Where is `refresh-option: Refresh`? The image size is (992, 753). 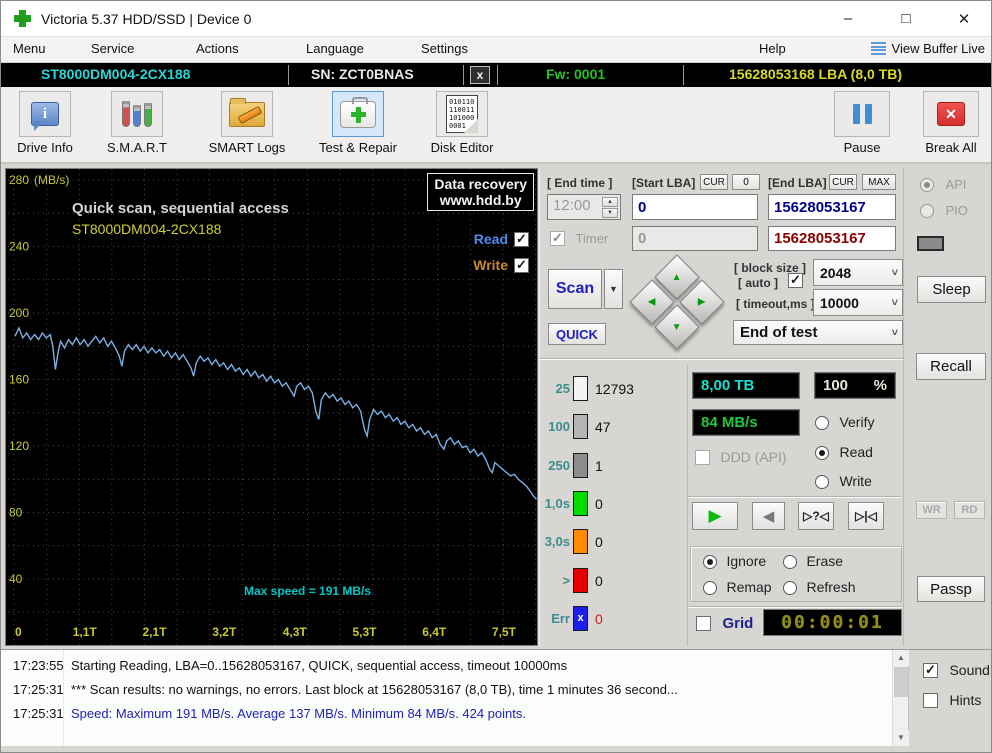 refresh-option: Refresh is located at coordinates (819, 588).